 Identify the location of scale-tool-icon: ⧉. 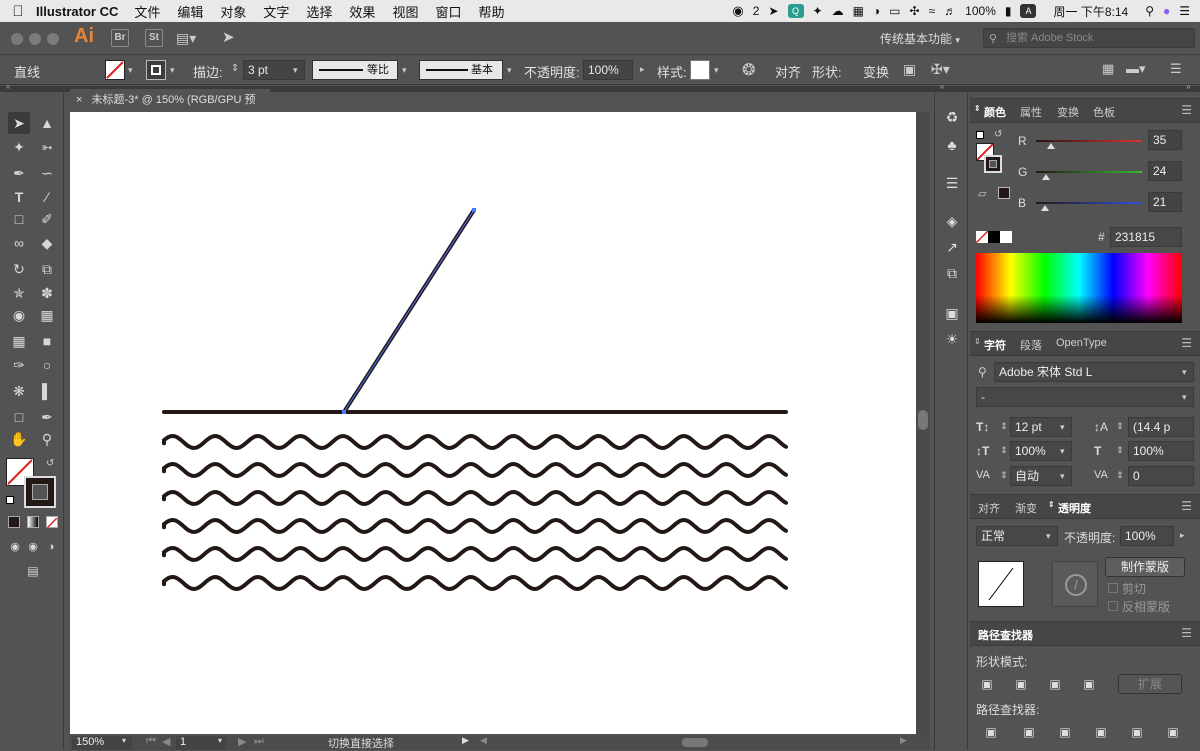
(47, 269).